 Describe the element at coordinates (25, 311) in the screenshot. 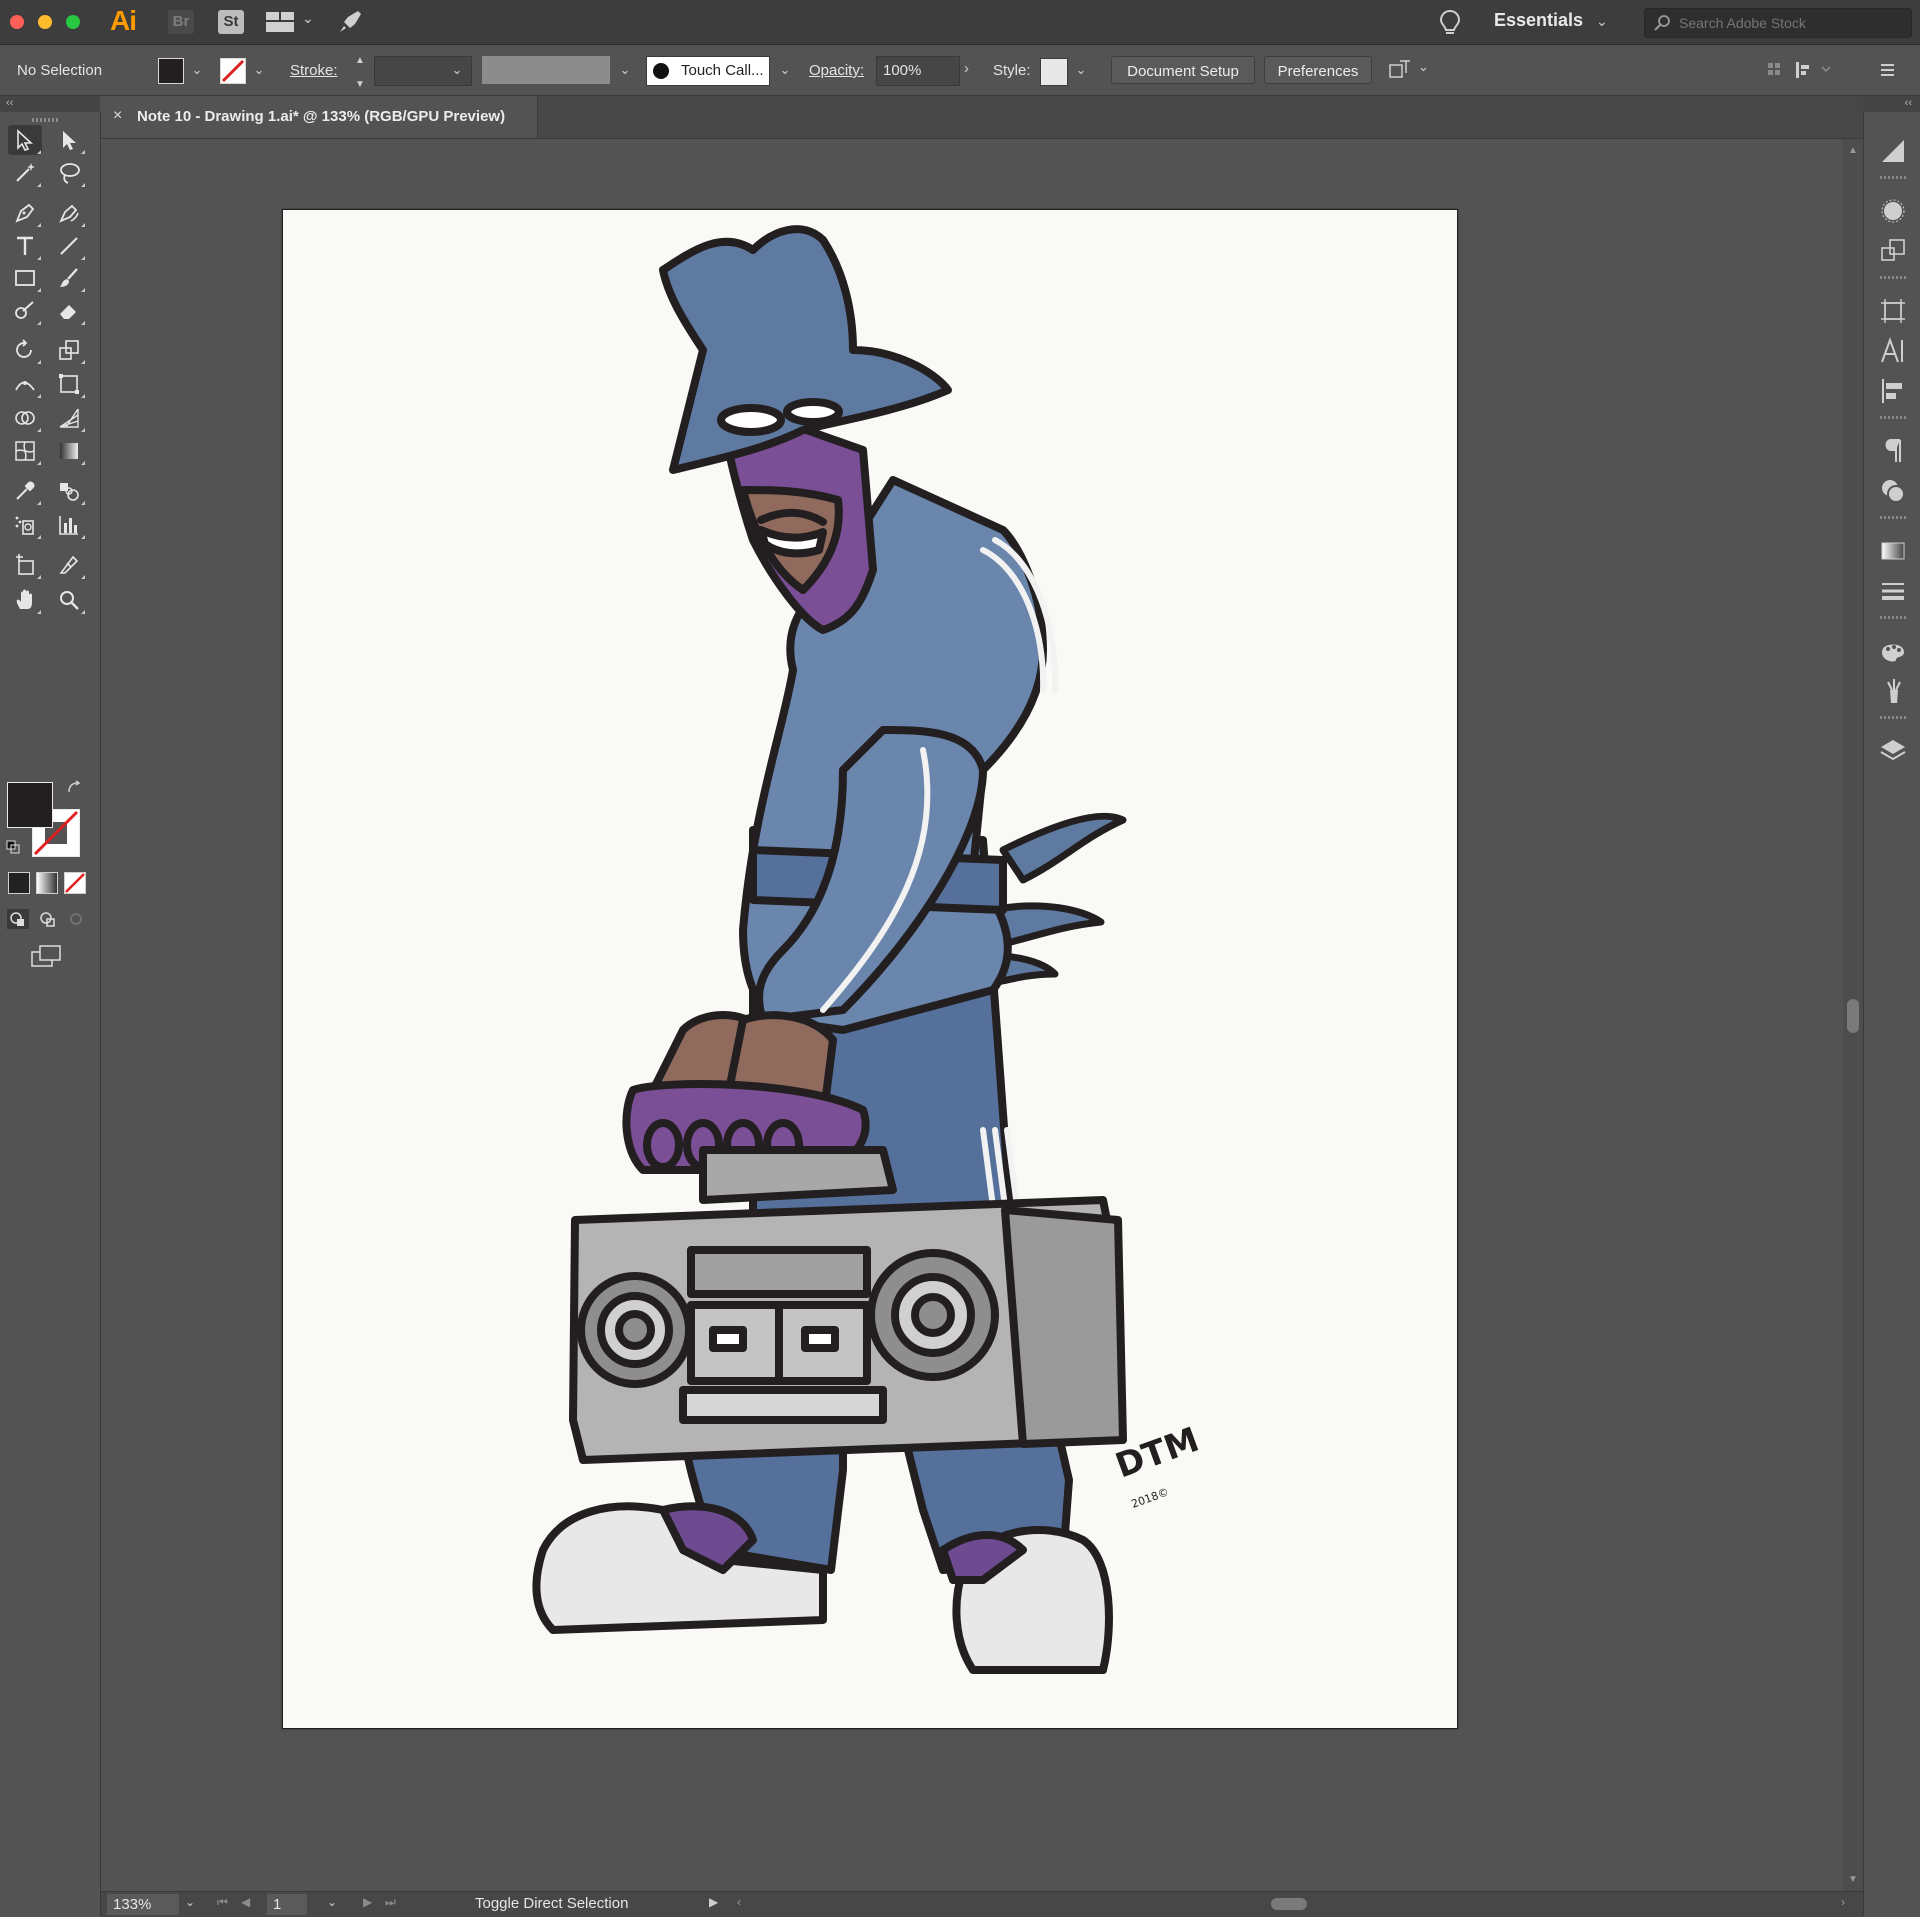

I see `shaper-tool` at that location.